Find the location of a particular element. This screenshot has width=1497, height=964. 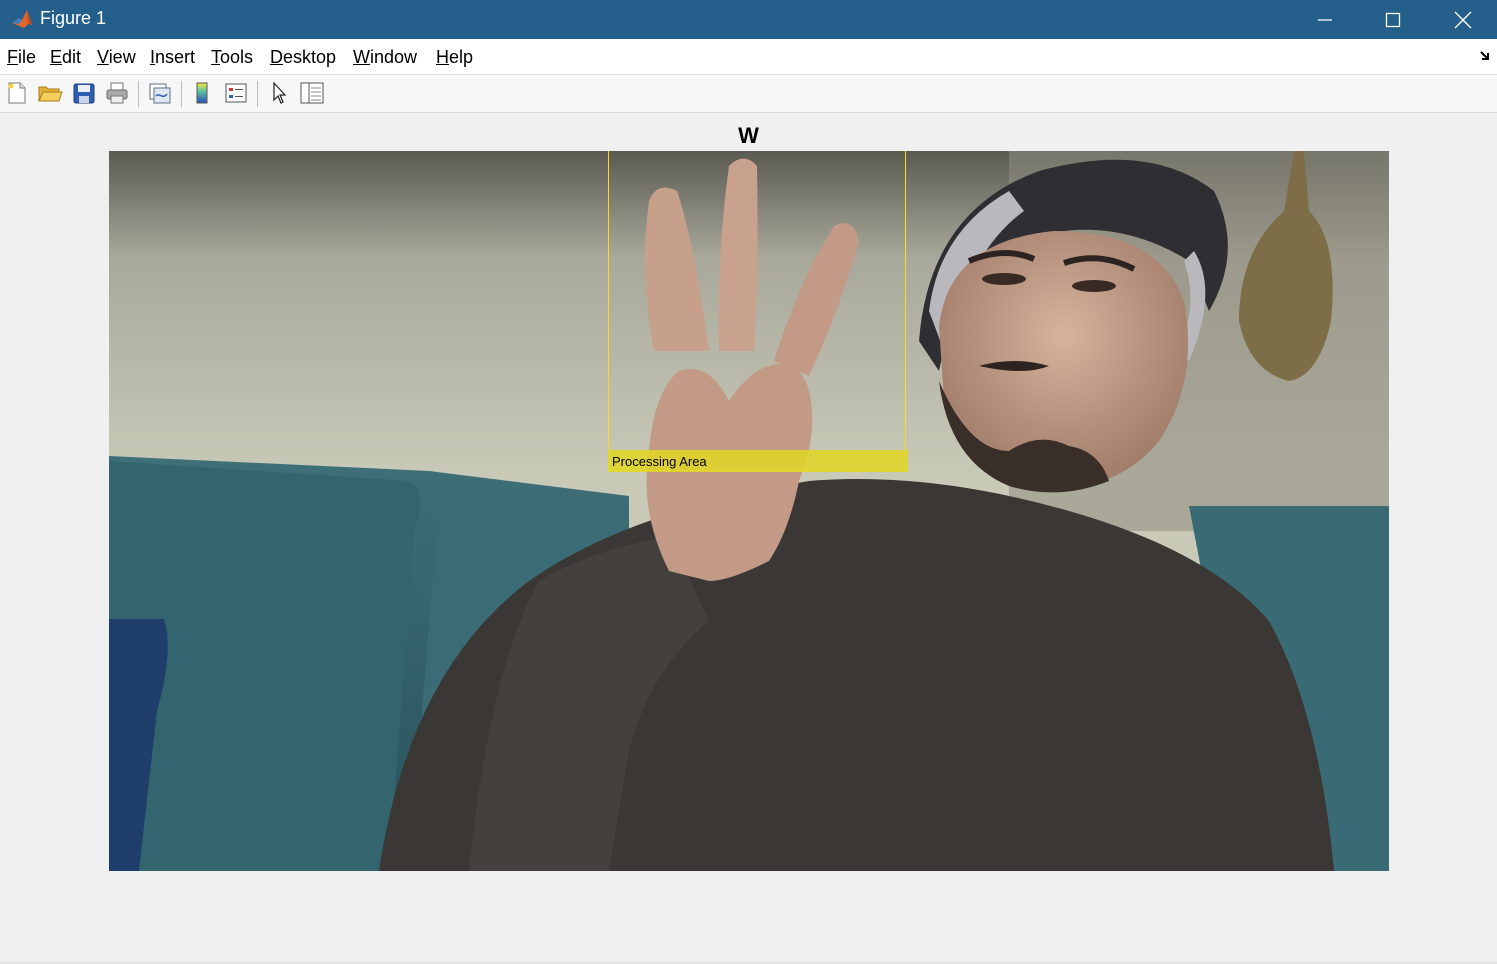

edit-plot-button is located at coordinates (279, 93).